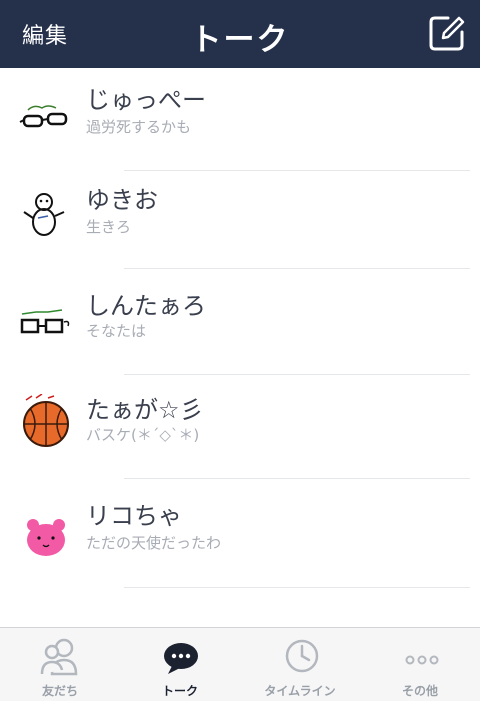 This screenshot has height=701, width=480. Describe the element at coordinates (240, 40) in the screenshot. I see `page-title: トーク` at that location.